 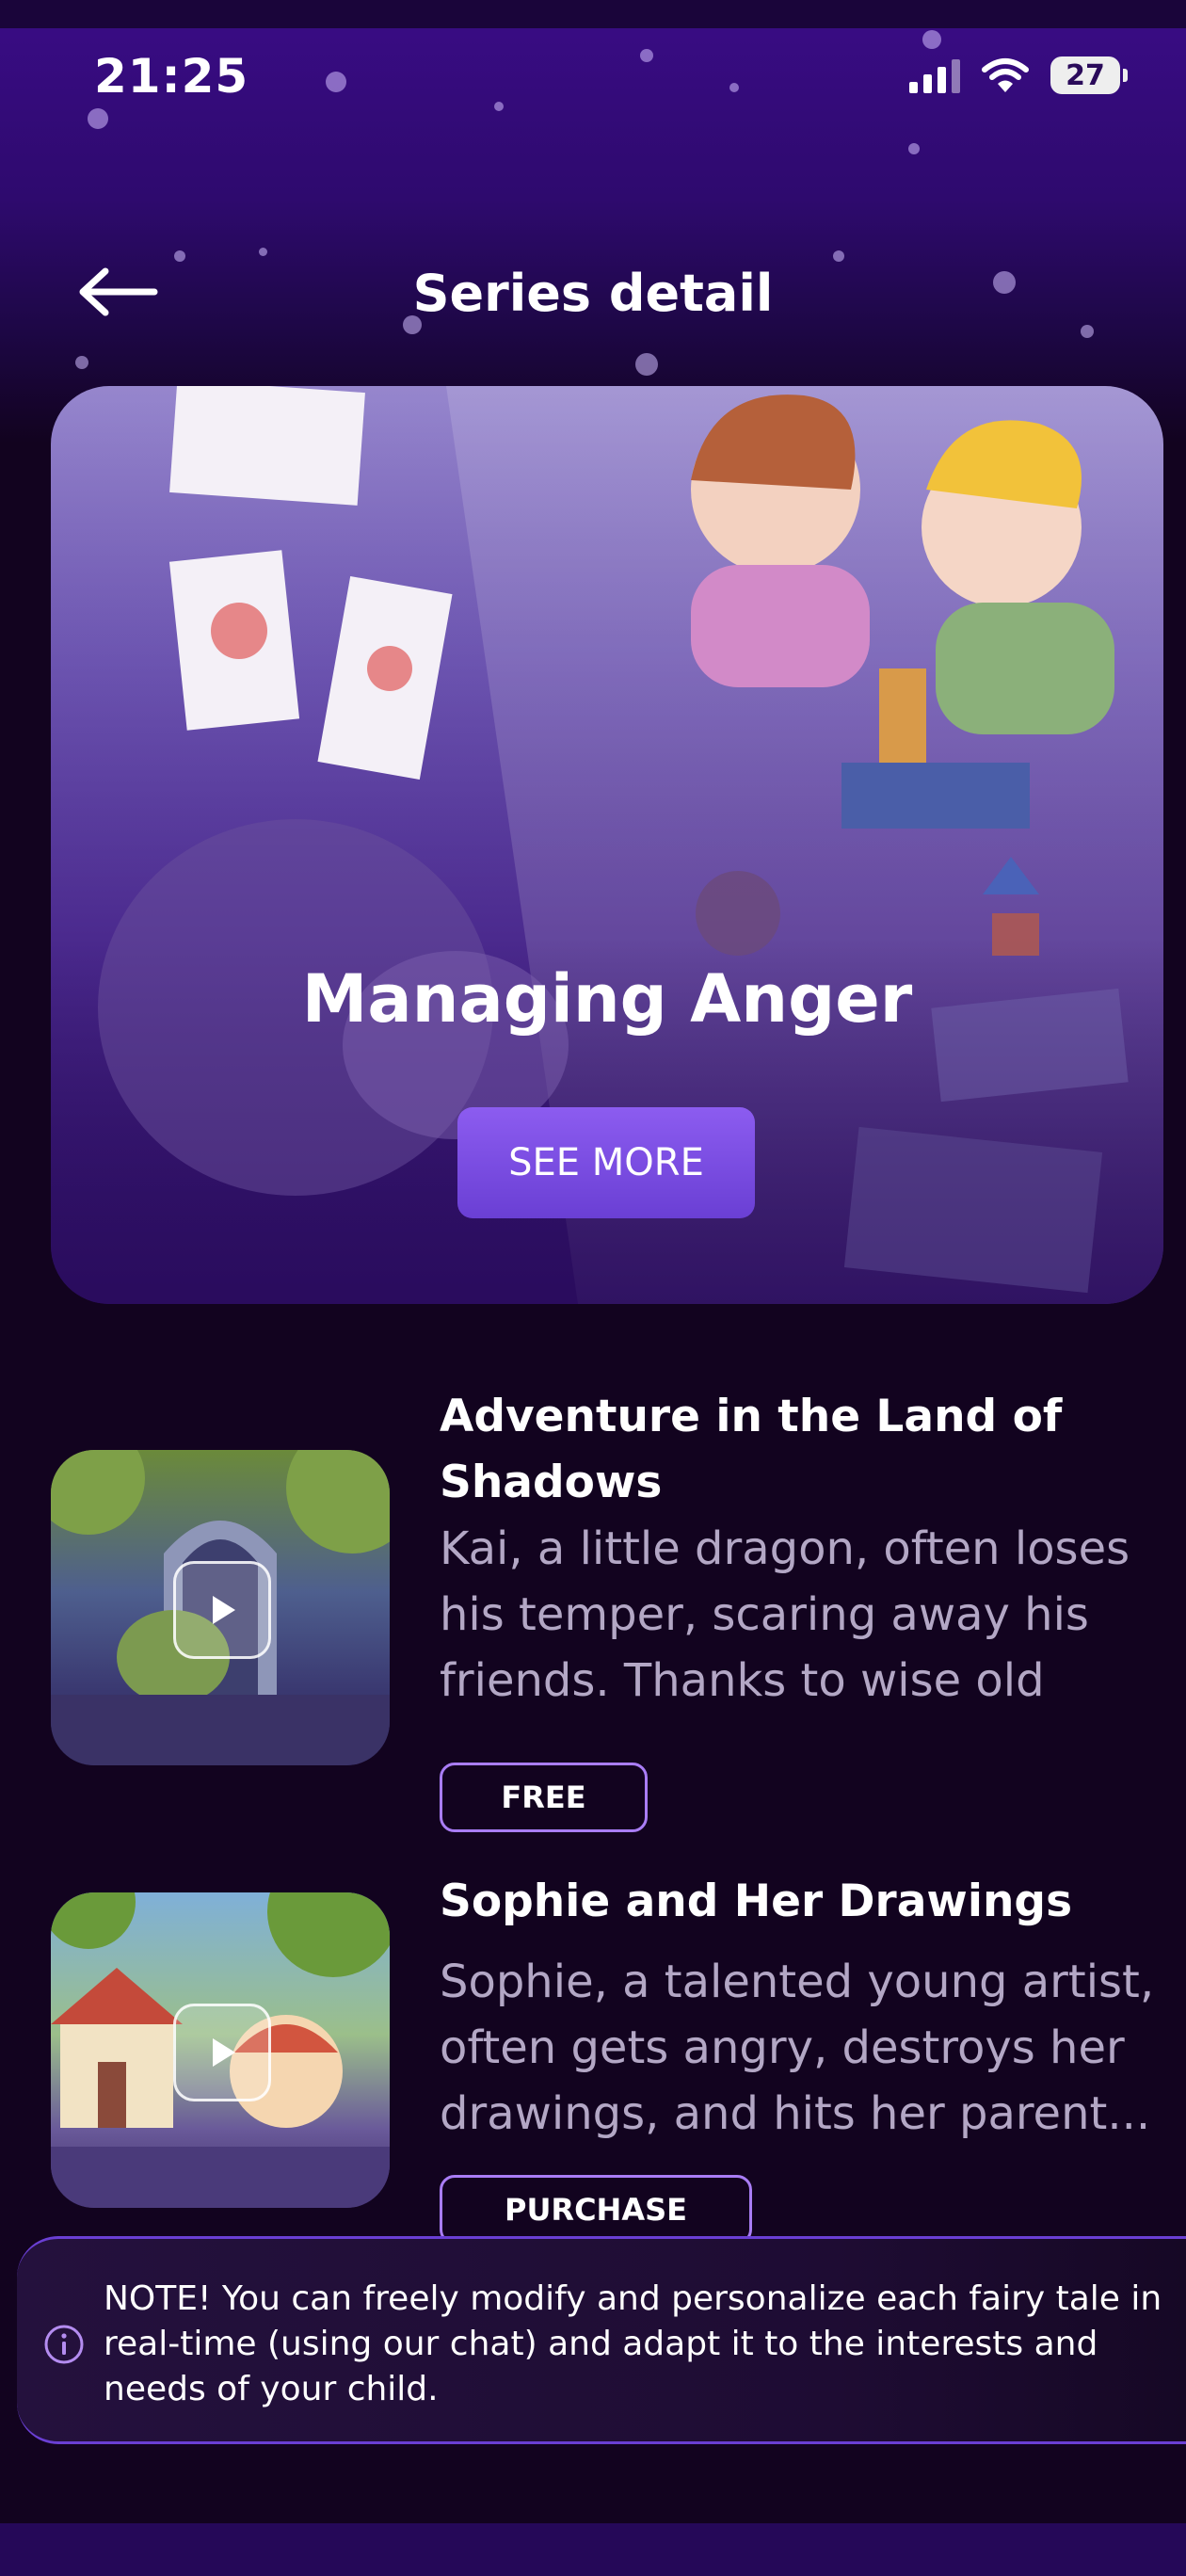 I want to click on battery-icon: 27, so click(x=1089, y=75).